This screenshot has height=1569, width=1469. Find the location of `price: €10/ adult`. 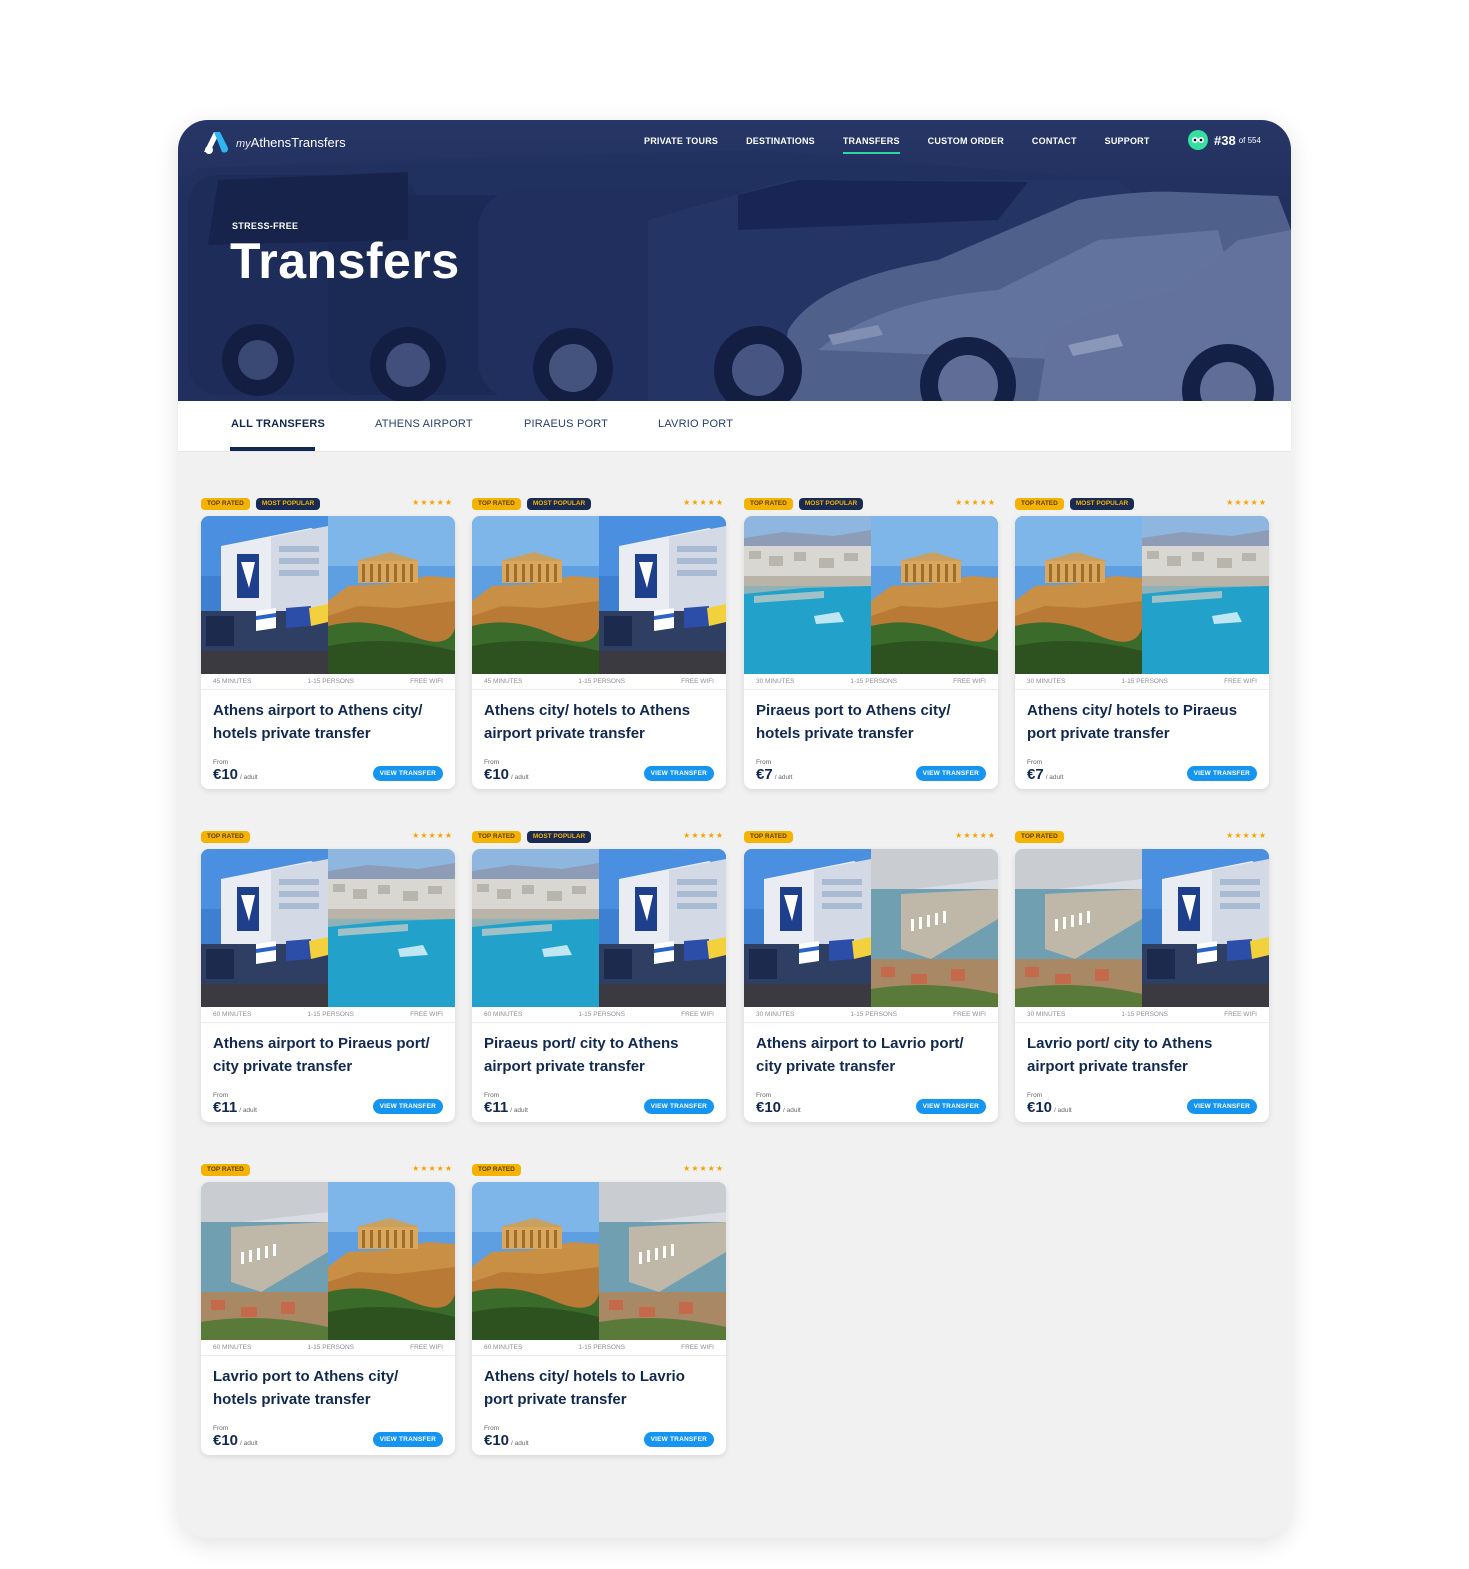

price: €10/ adult is located at coordinates (506, 1440).